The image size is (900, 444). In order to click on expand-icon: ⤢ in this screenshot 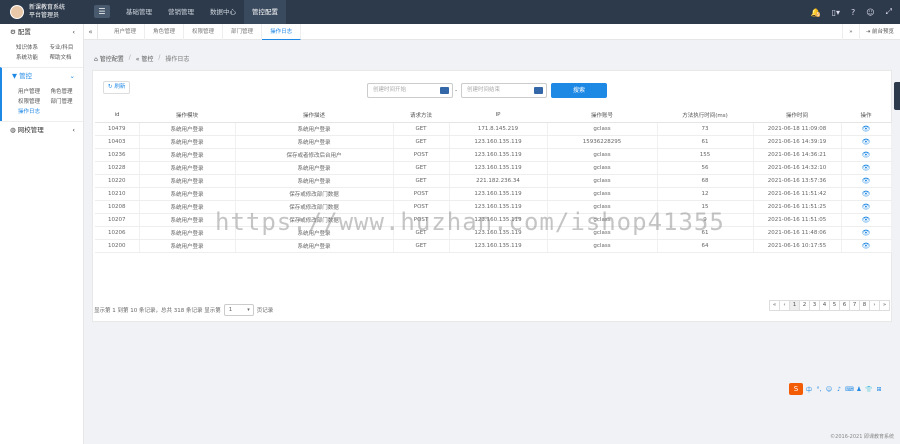, I will do `click(889, 12)`.